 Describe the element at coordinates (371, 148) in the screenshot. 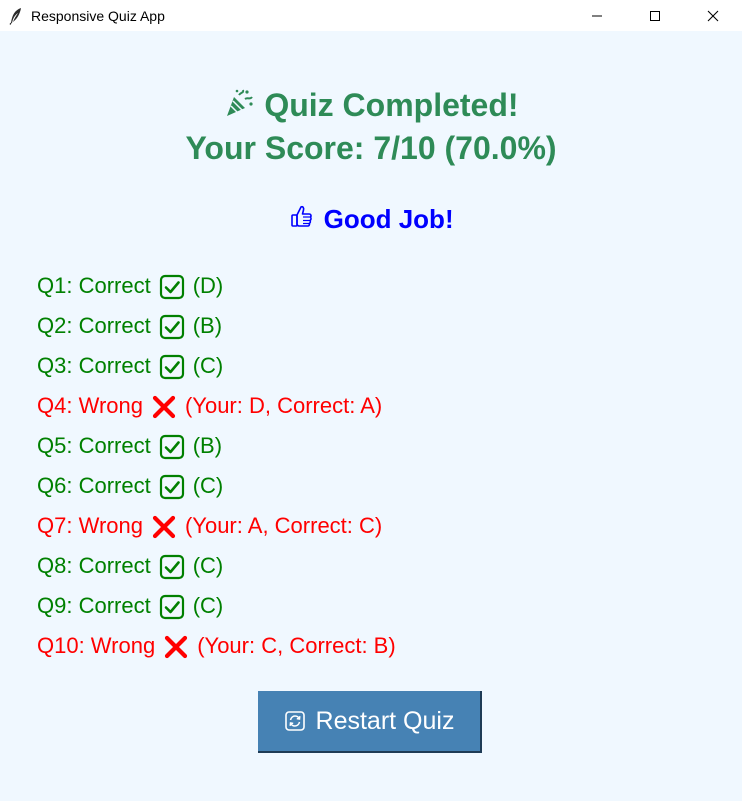

I see `score-text: Your Score: 7/10 (70.0%)` at that location.